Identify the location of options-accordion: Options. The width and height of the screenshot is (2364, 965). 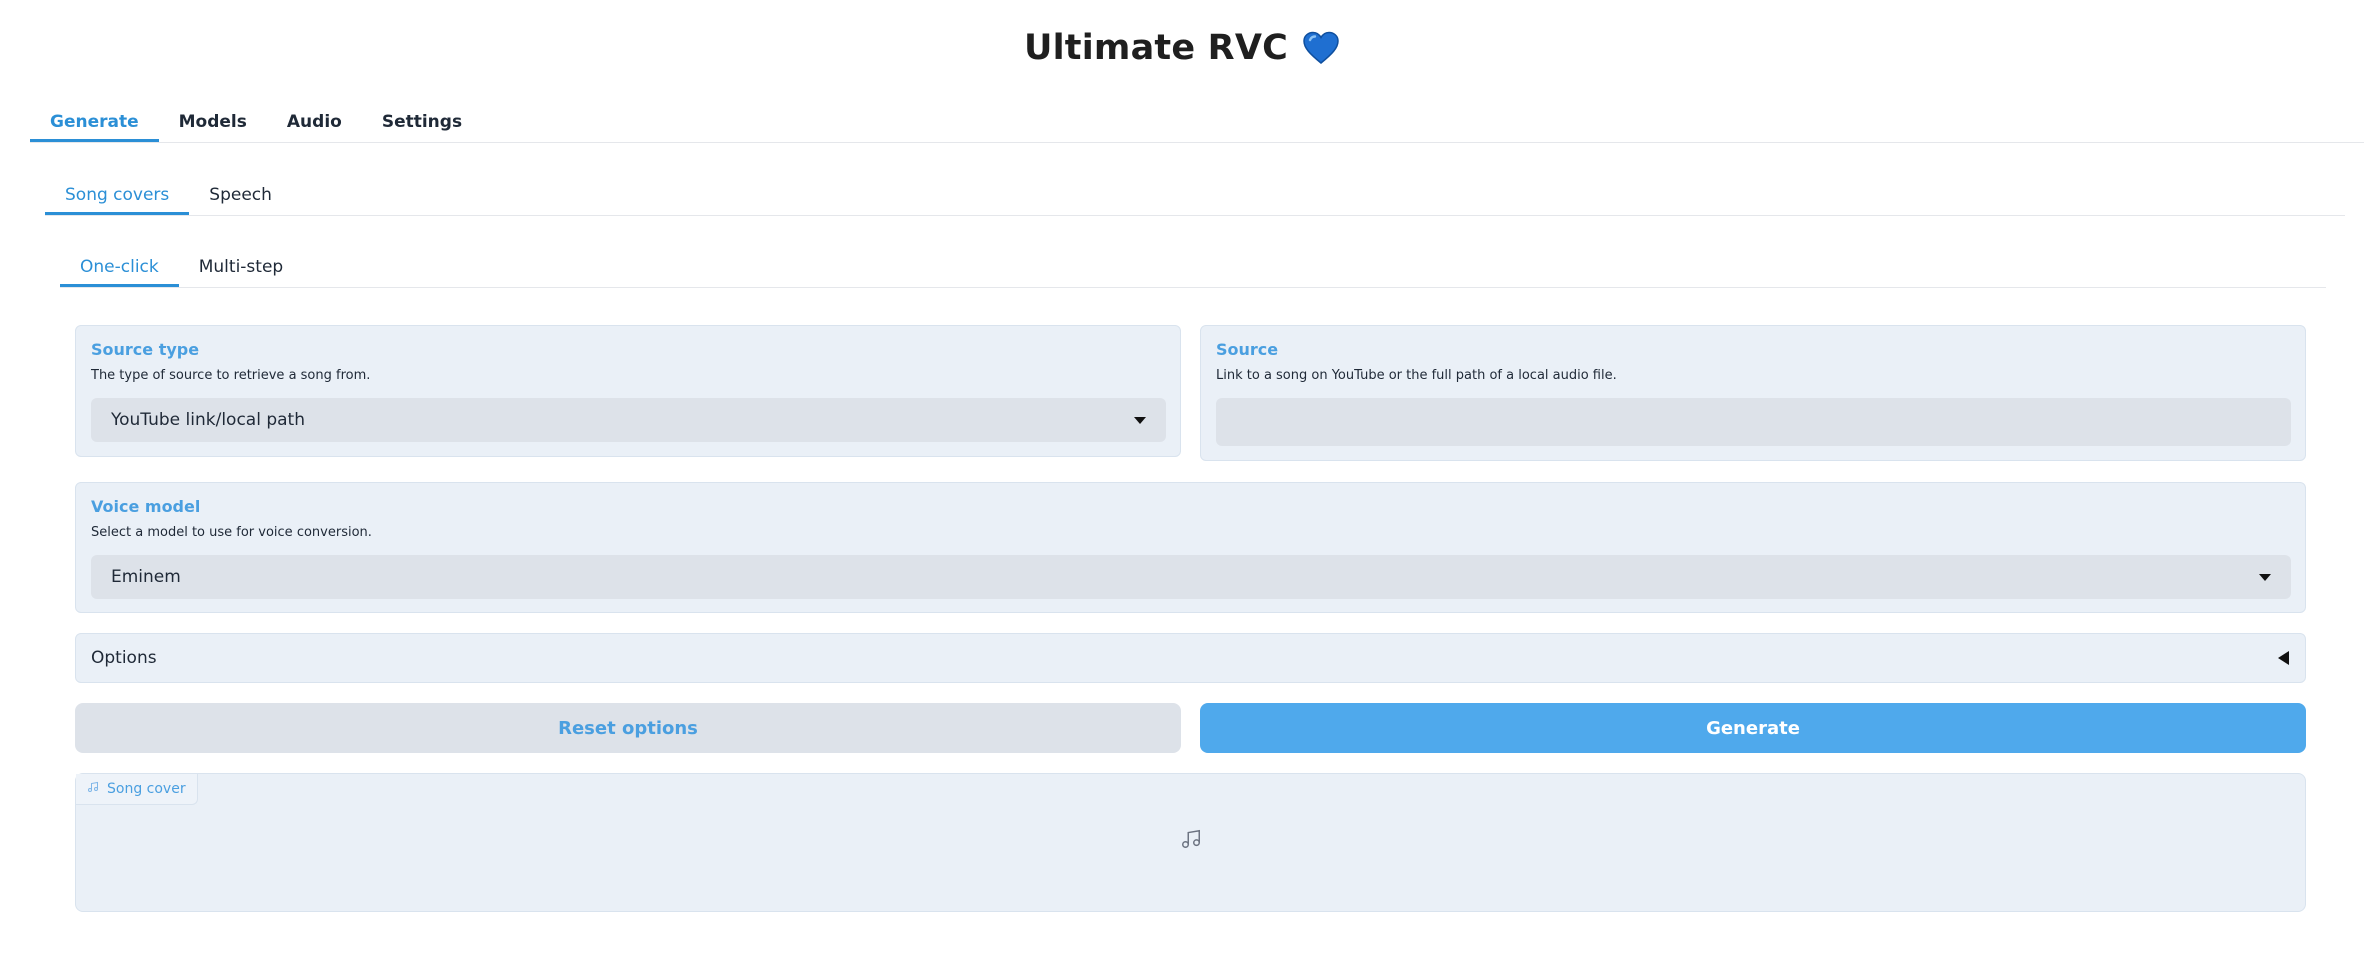
(1190, 658).